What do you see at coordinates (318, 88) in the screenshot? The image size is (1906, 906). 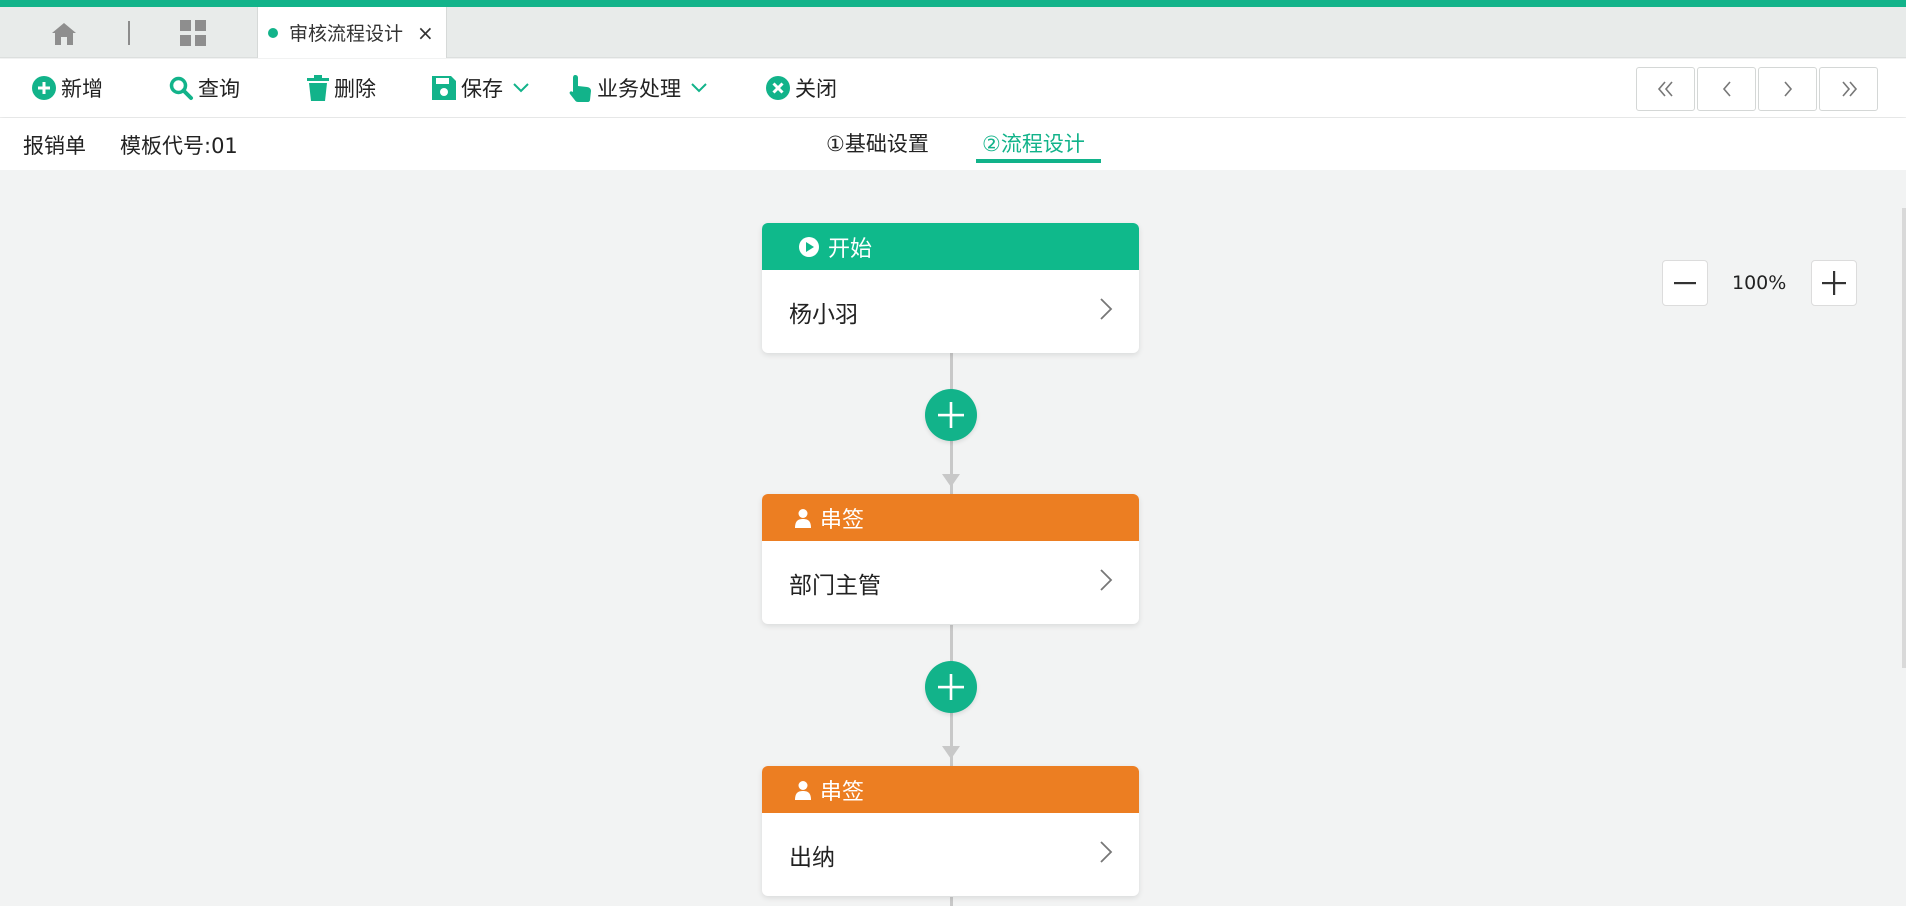 I see `trash-icon` at bounding box center [318, 88].